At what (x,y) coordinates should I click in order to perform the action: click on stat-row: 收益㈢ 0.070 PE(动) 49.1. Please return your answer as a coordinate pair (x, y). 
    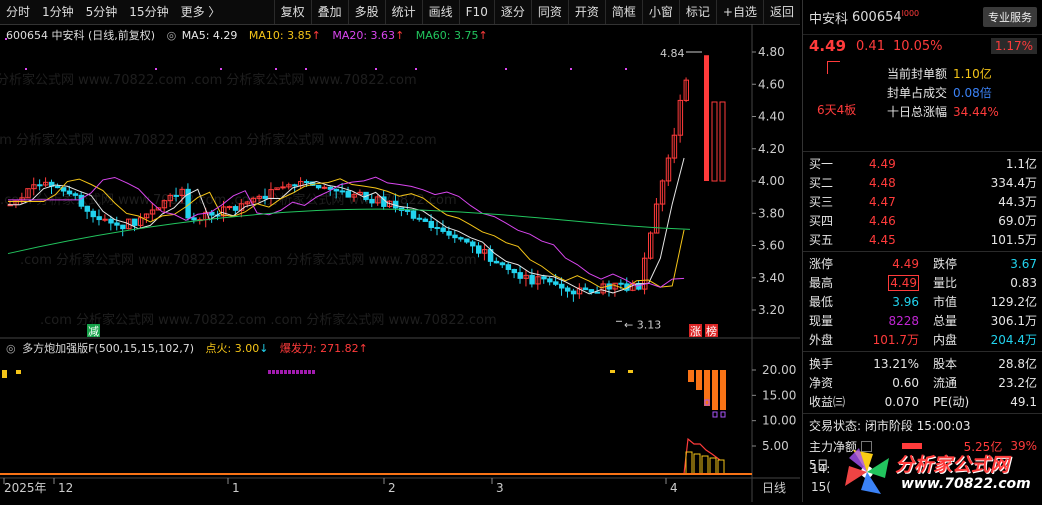
    Looking at the image, I should click on (922, 401).